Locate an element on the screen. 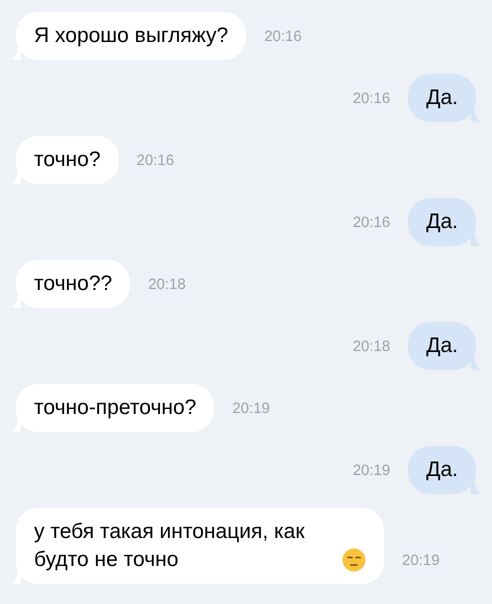 This screenshot has width=492, height=604. message-text: Я хорошо выгляжу? is located at coordinates (131, 36).